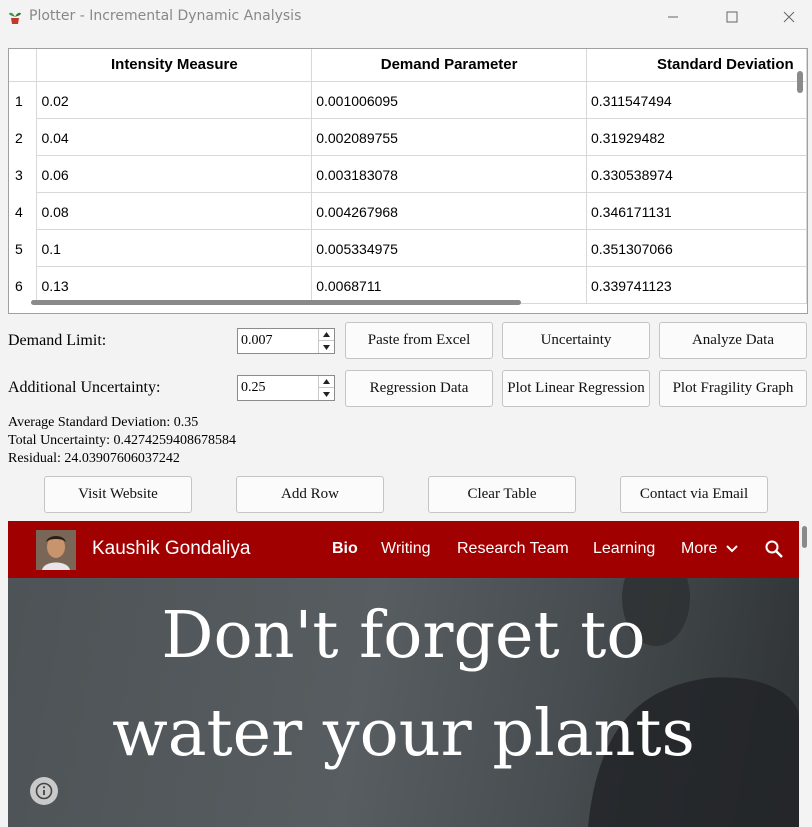 This screenshot has width=812, height=827. Describe the element at coordinates (449, 137) in the screenshot. I see `table-cell: 0.002089755` at that location.